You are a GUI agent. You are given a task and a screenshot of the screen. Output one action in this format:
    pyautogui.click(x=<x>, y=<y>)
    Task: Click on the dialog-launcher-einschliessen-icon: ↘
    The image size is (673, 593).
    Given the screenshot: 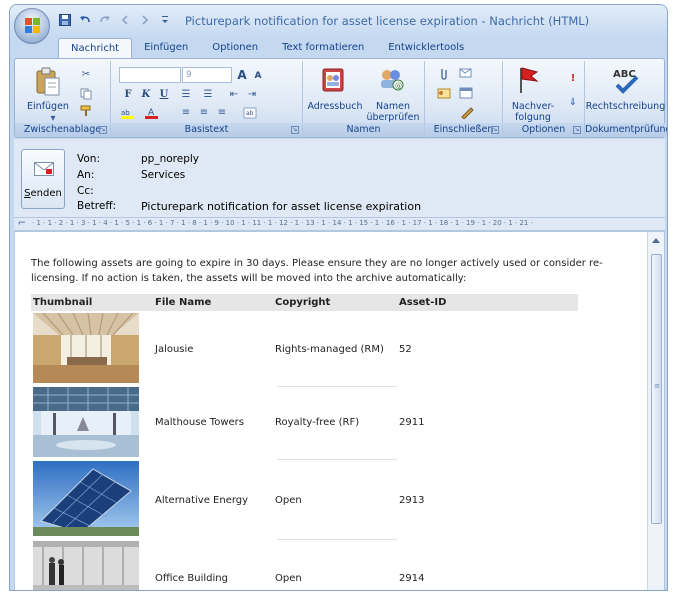 What is the action you would take?
    pyautogui.click(x=495, y=130)
    